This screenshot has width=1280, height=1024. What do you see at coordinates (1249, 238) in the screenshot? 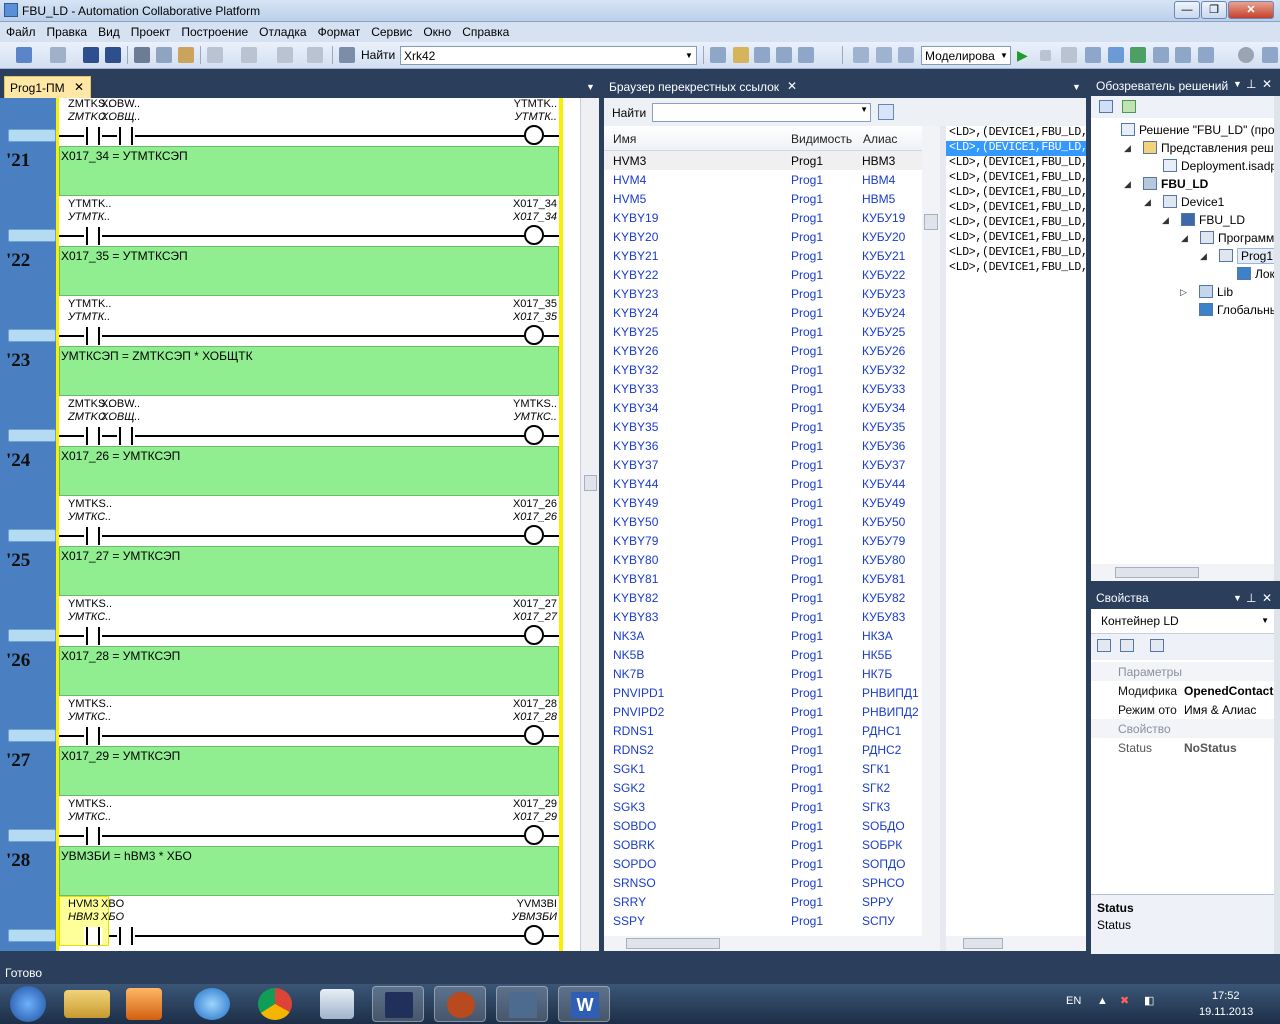
I see `tree-node: Программы` at bounding box center [1249, 238].